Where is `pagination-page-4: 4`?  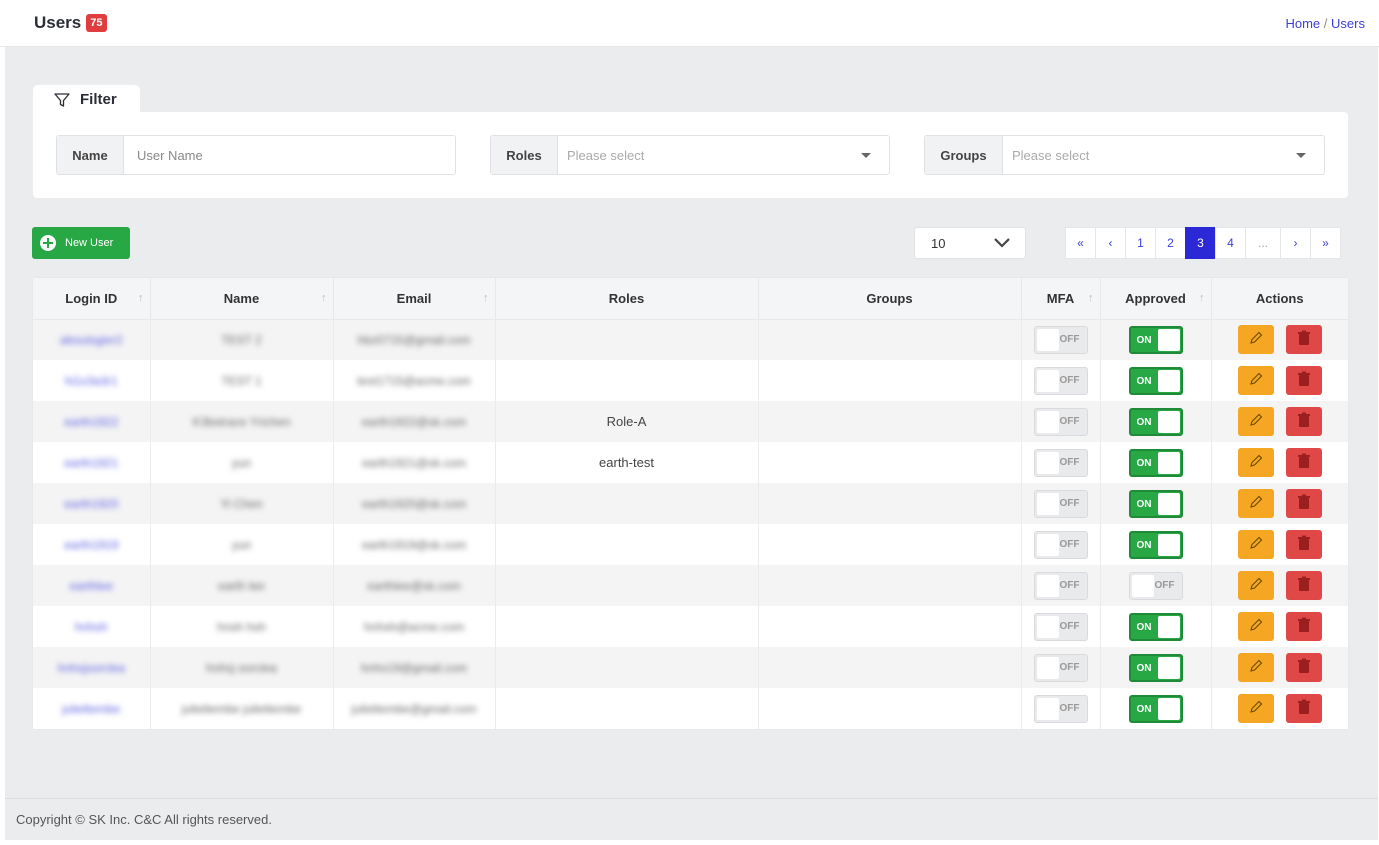
pagination-page-4: 4 is located at coordinates (1230, 243).